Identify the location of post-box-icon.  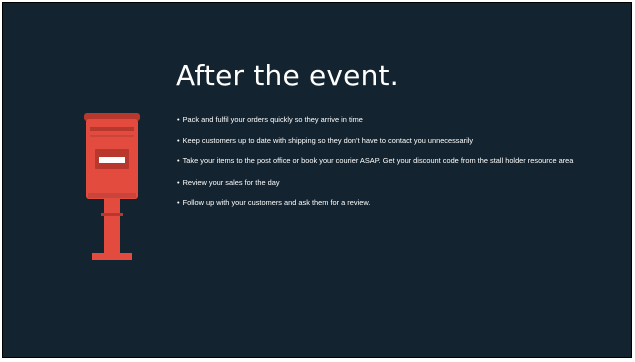
(112, 186).